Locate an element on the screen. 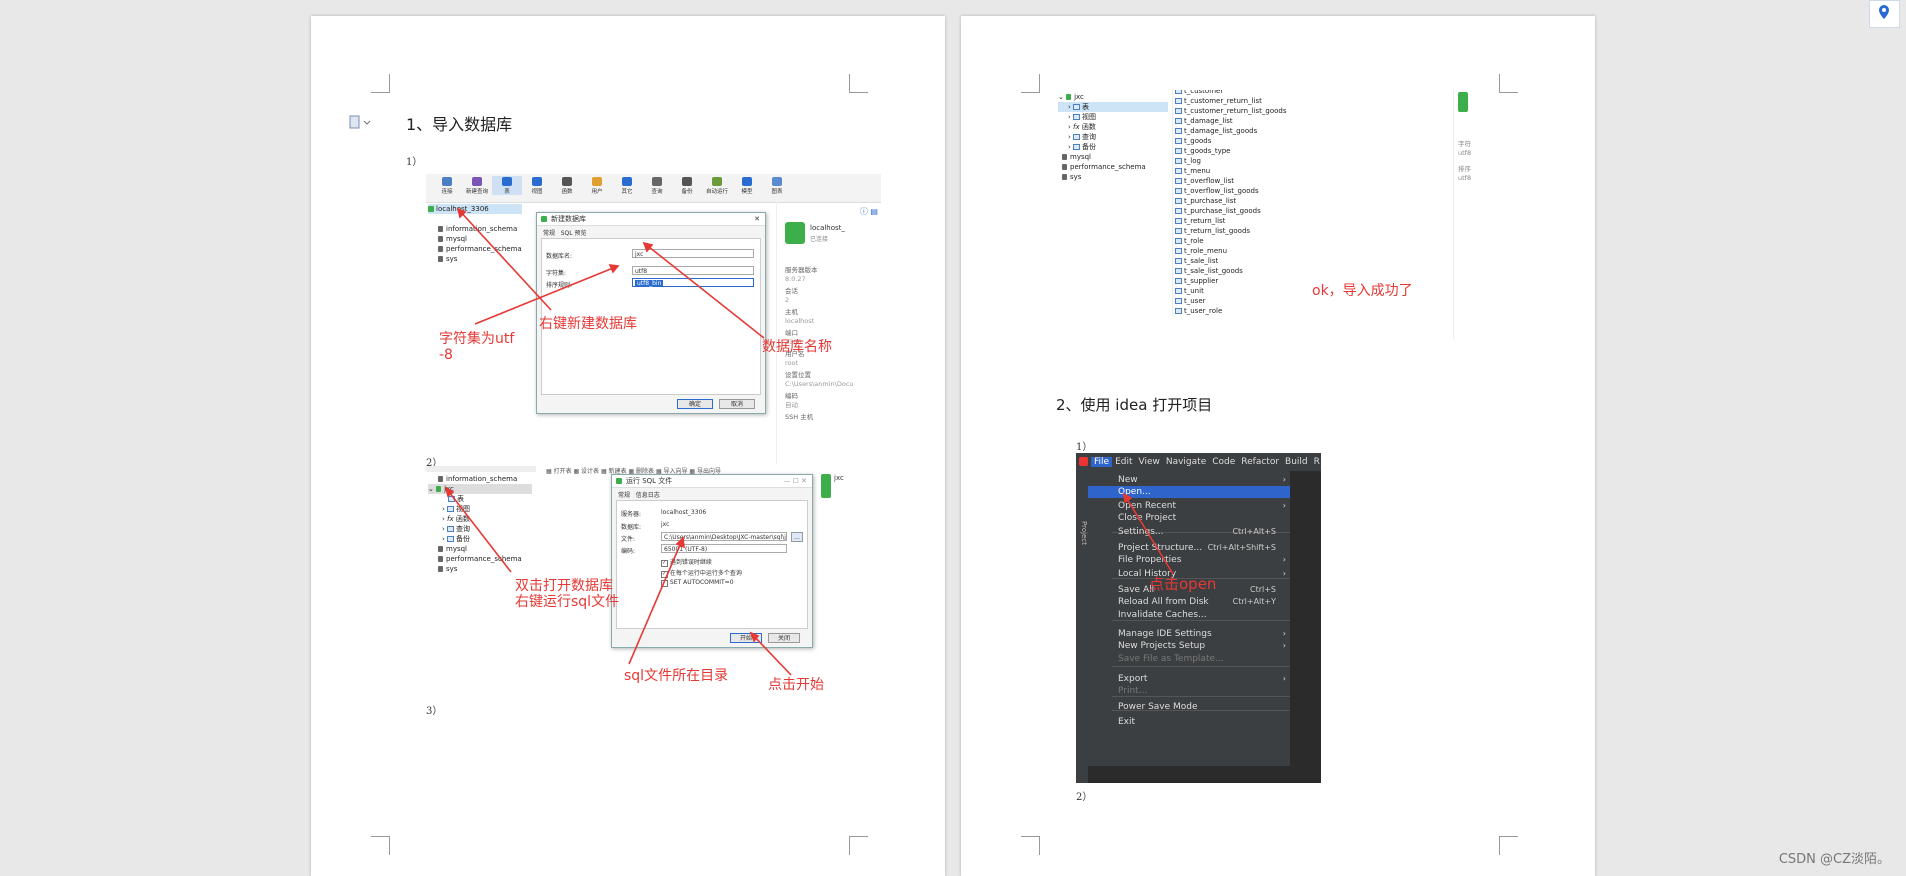  step-label: 3） is located at coordinates (434, 711).